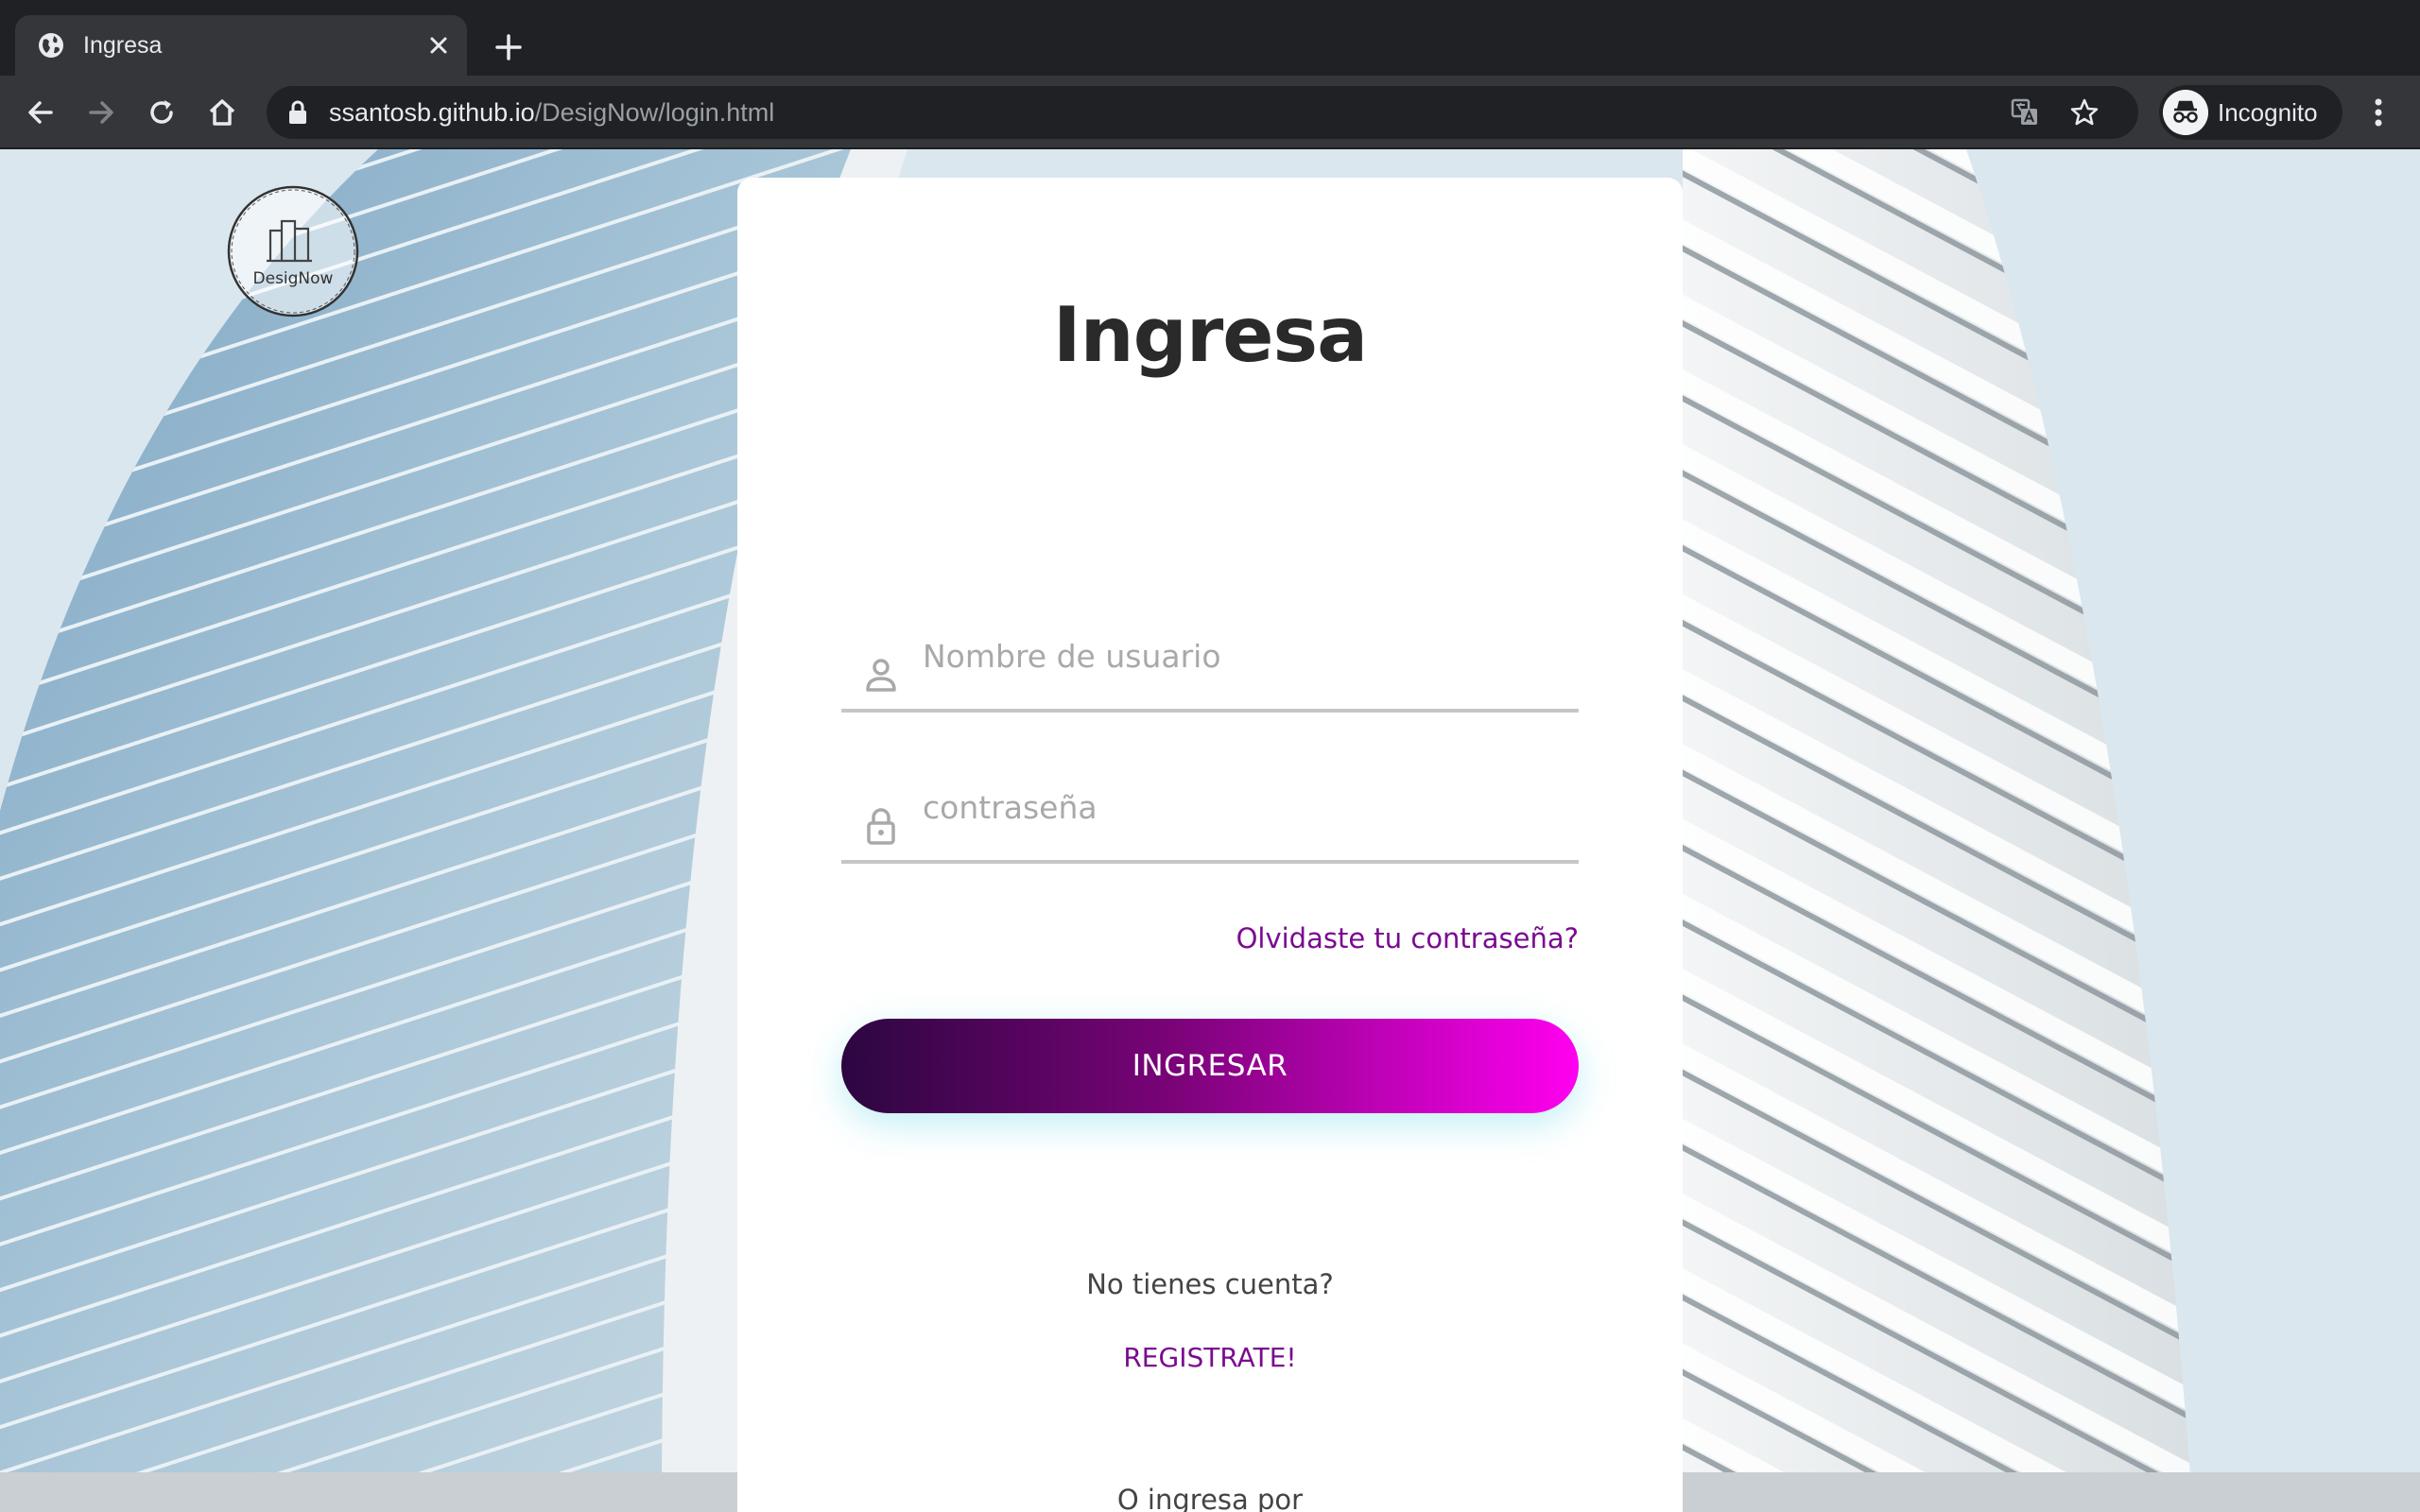  Describe the element at coordinates (2268, 112) in the screenshot. I see `incognito-label: Incognito` at that location.